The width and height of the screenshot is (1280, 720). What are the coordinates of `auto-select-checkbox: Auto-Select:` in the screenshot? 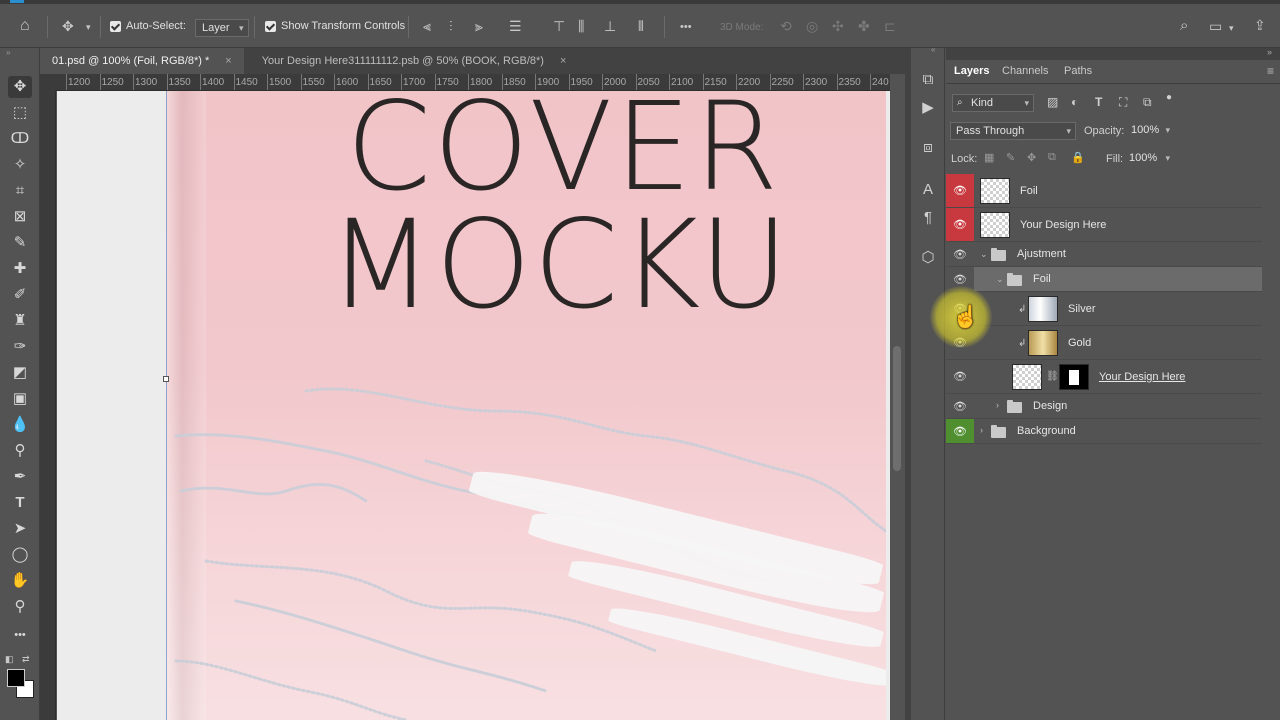 It's located at (148, 26).